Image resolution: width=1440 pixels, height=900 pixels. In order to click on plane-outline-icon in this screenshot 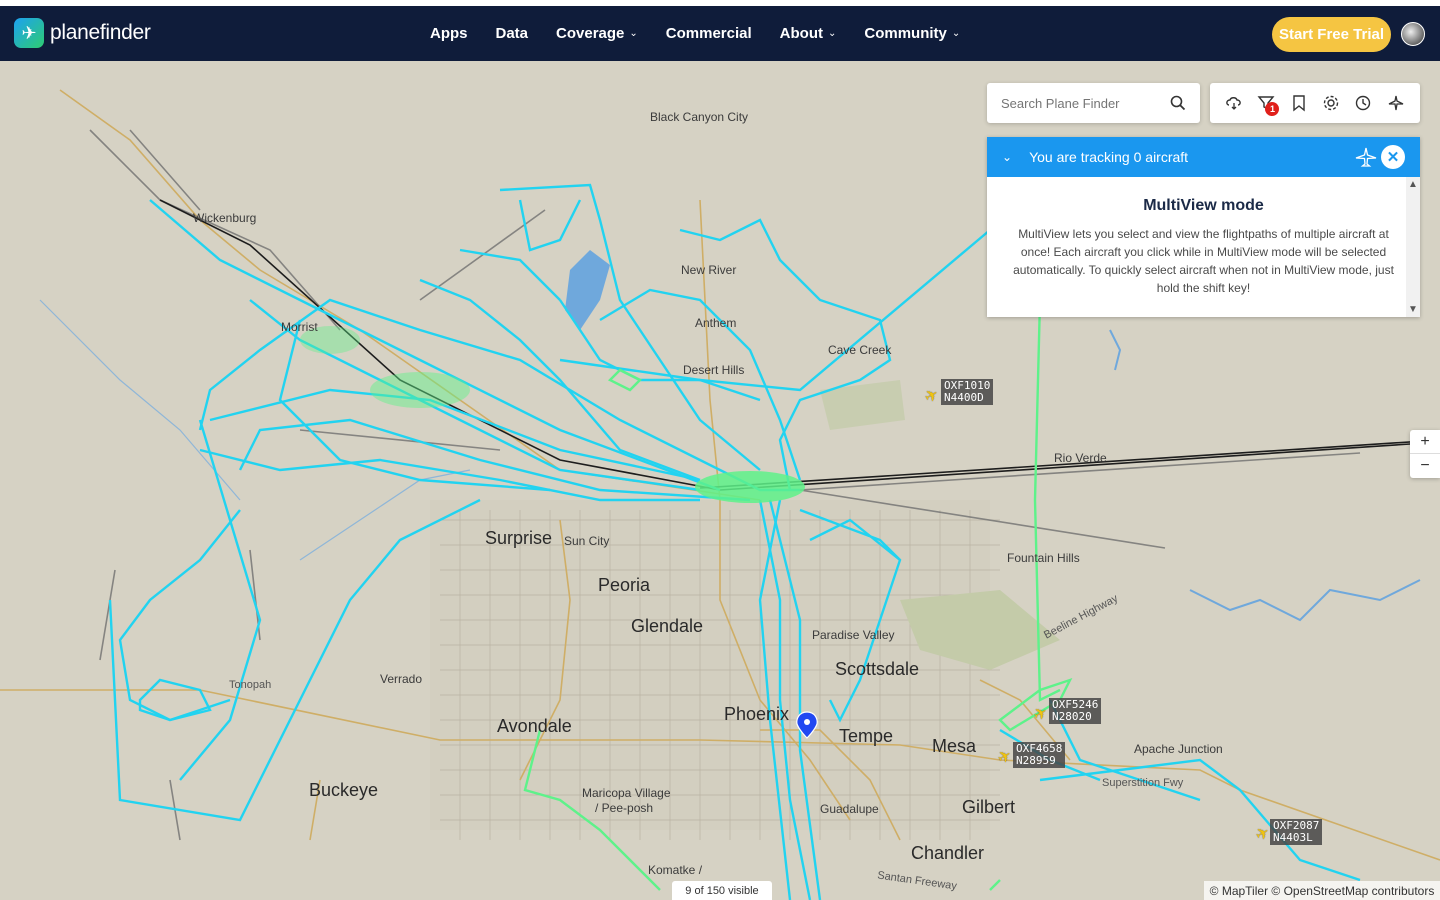, I will do `click(1366, 157)`.